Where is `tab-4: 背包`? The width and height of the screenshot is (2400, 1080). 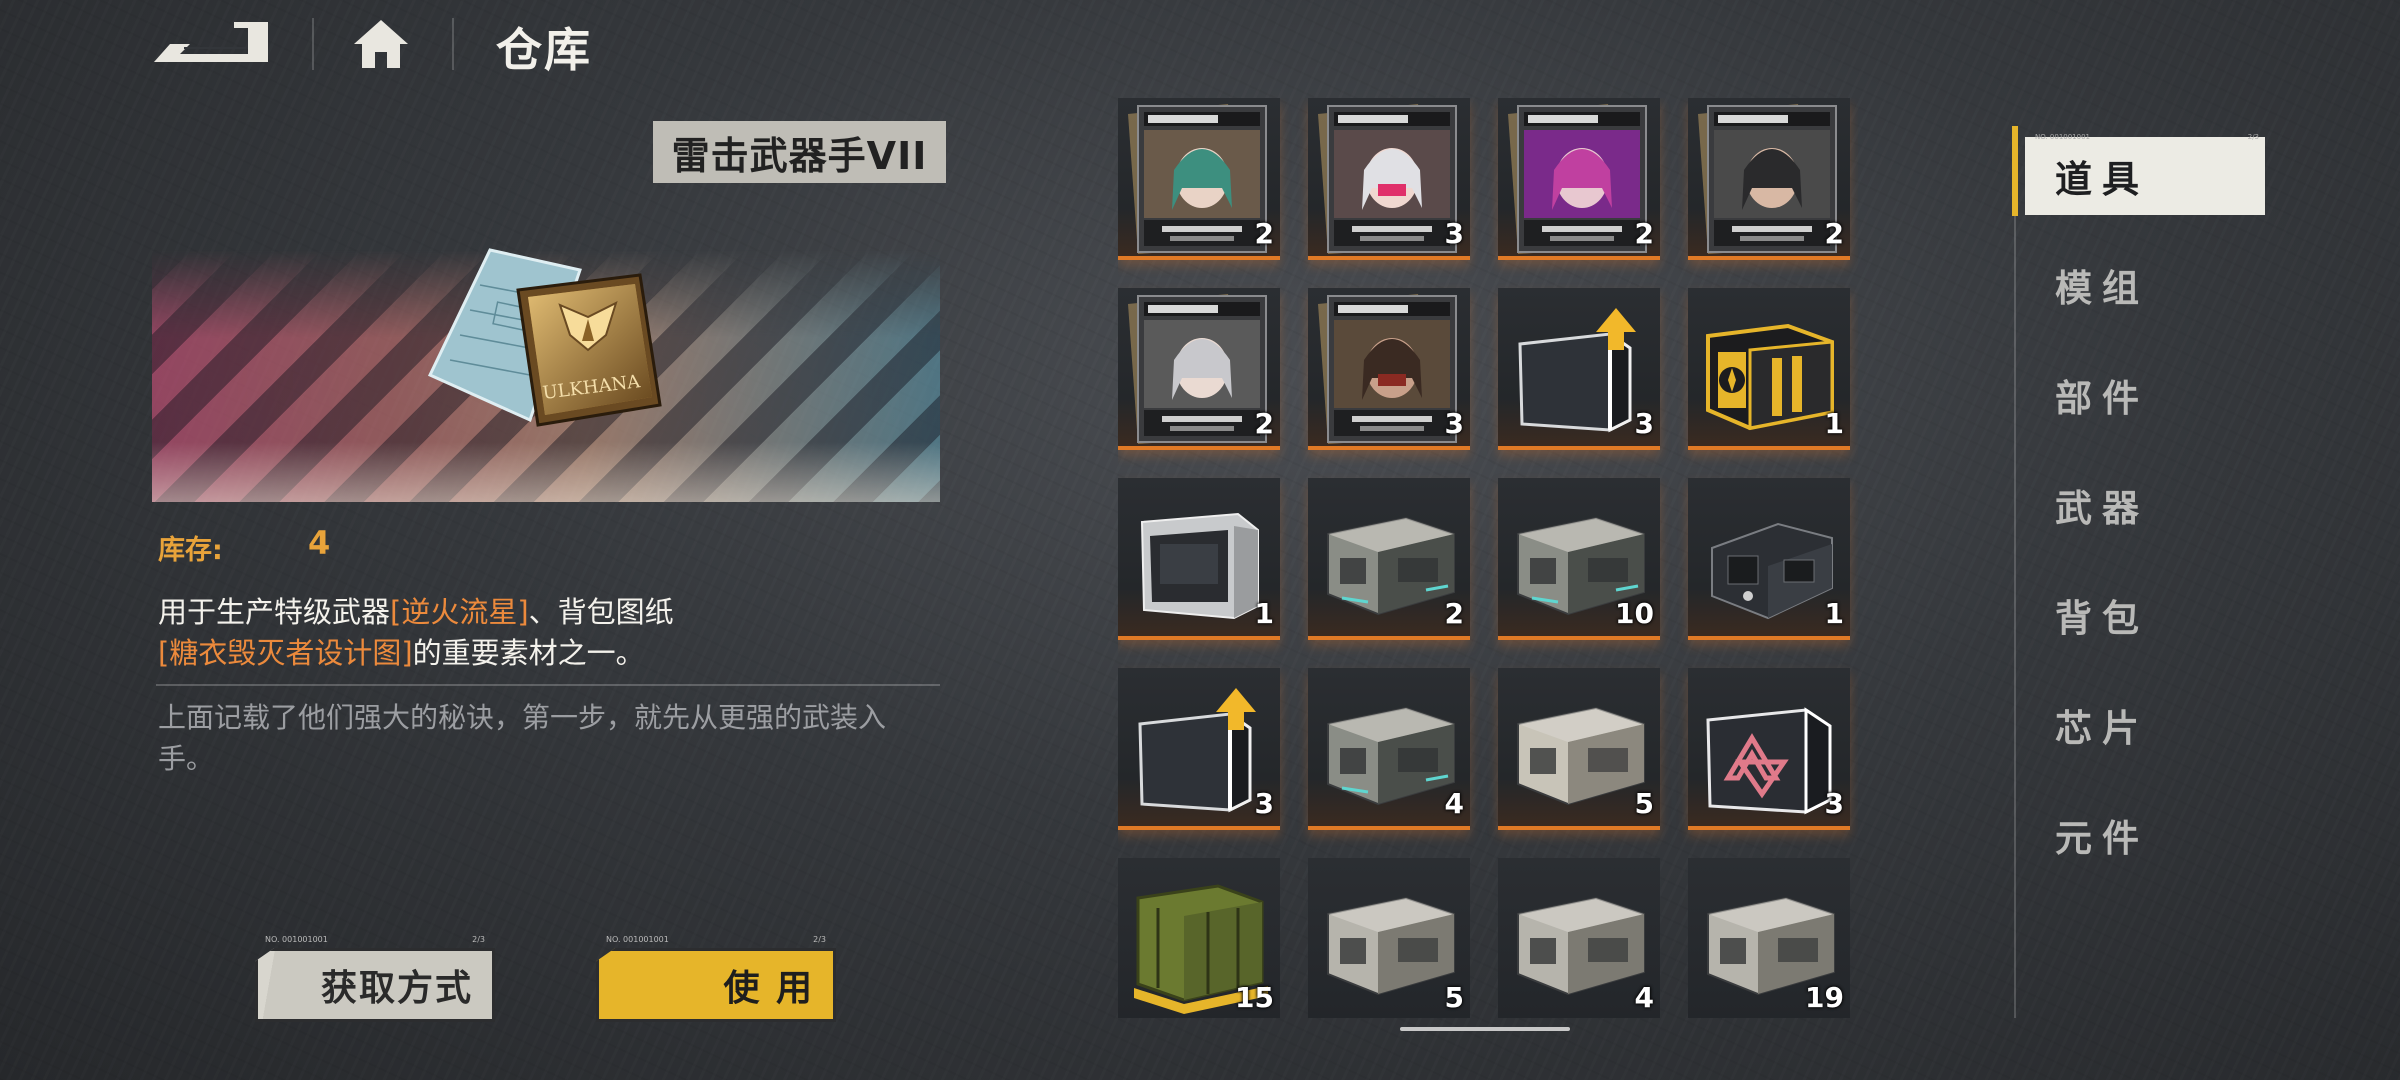 tab-4: 背包 is located at coordinates (2145, 615).